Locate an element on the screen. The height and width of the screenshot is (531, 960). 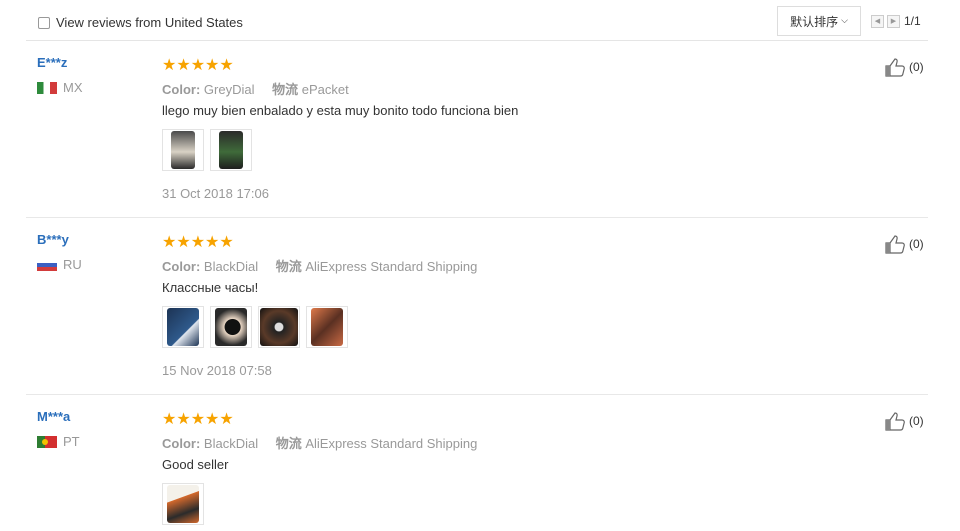
prev-page-button: ◀ is located at coordinates (877, 21).